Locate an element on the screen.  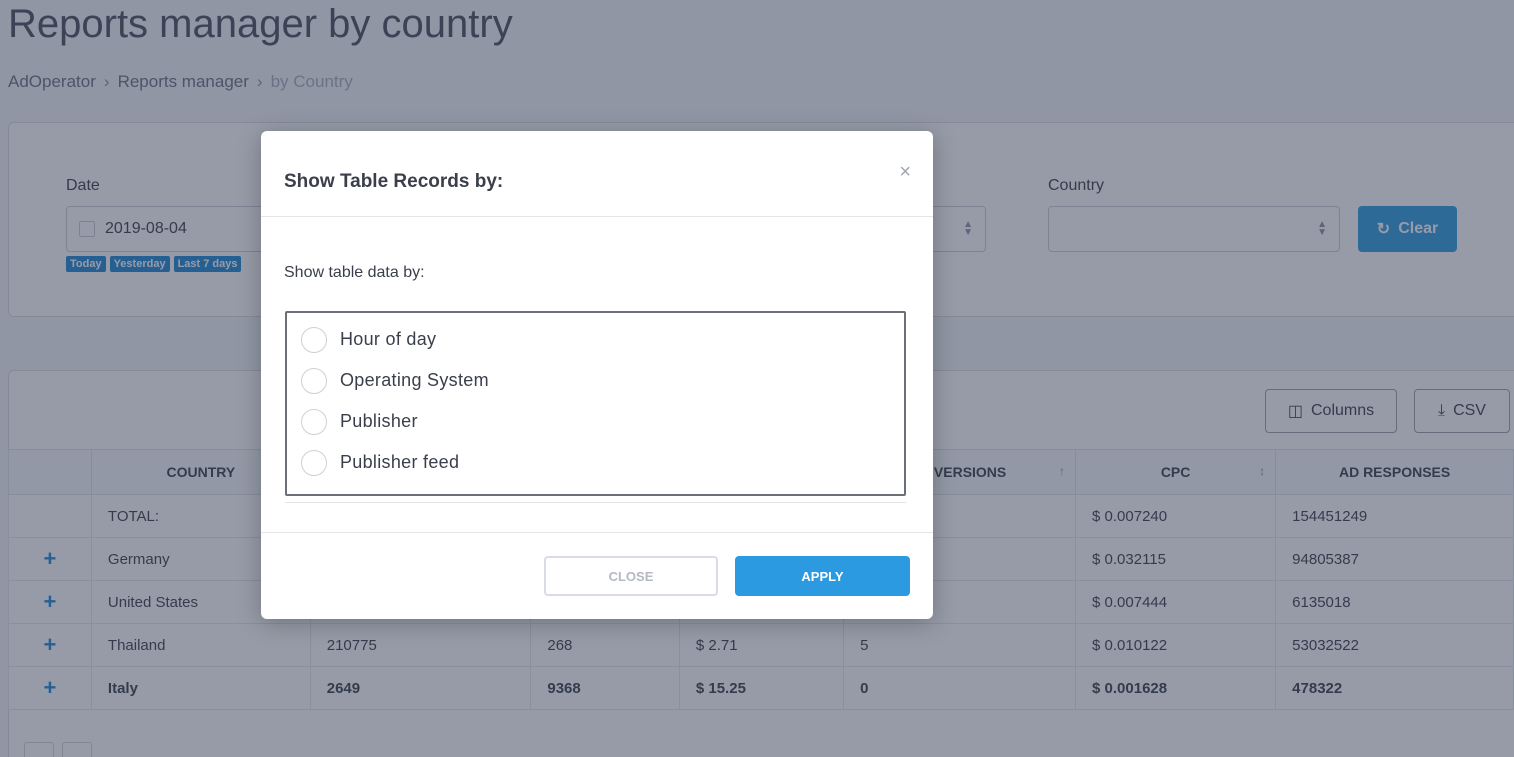
modal-apply-button: APPLY is located at coordinates (822, 576).